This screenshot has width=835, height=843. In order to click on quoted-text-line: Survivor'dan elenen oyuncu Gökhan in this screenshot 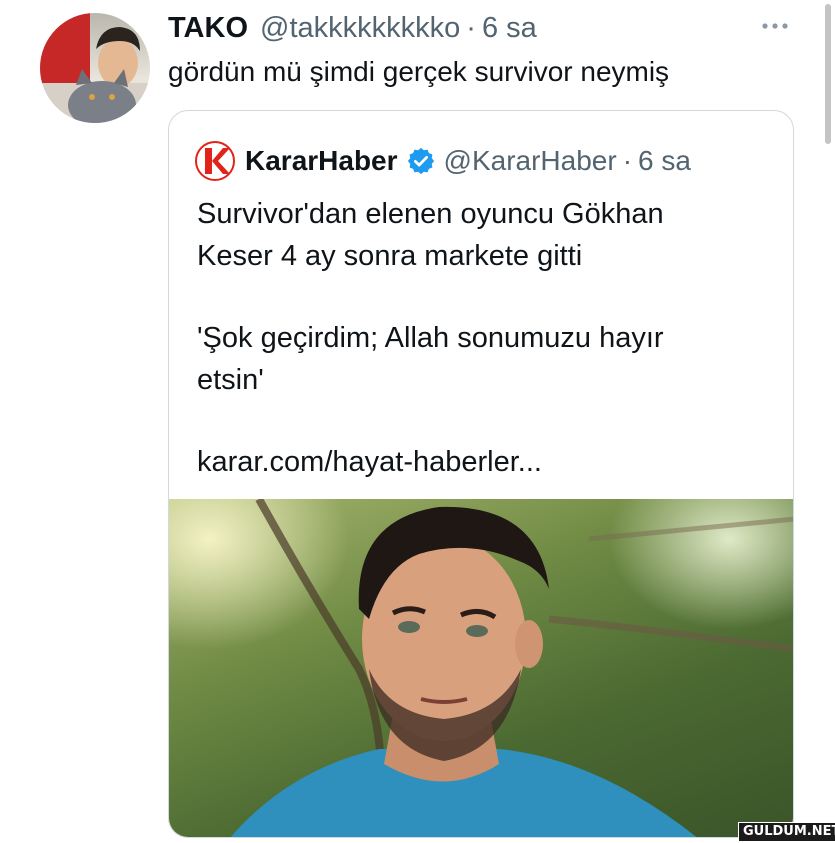, I will do `click(430, 214)`.